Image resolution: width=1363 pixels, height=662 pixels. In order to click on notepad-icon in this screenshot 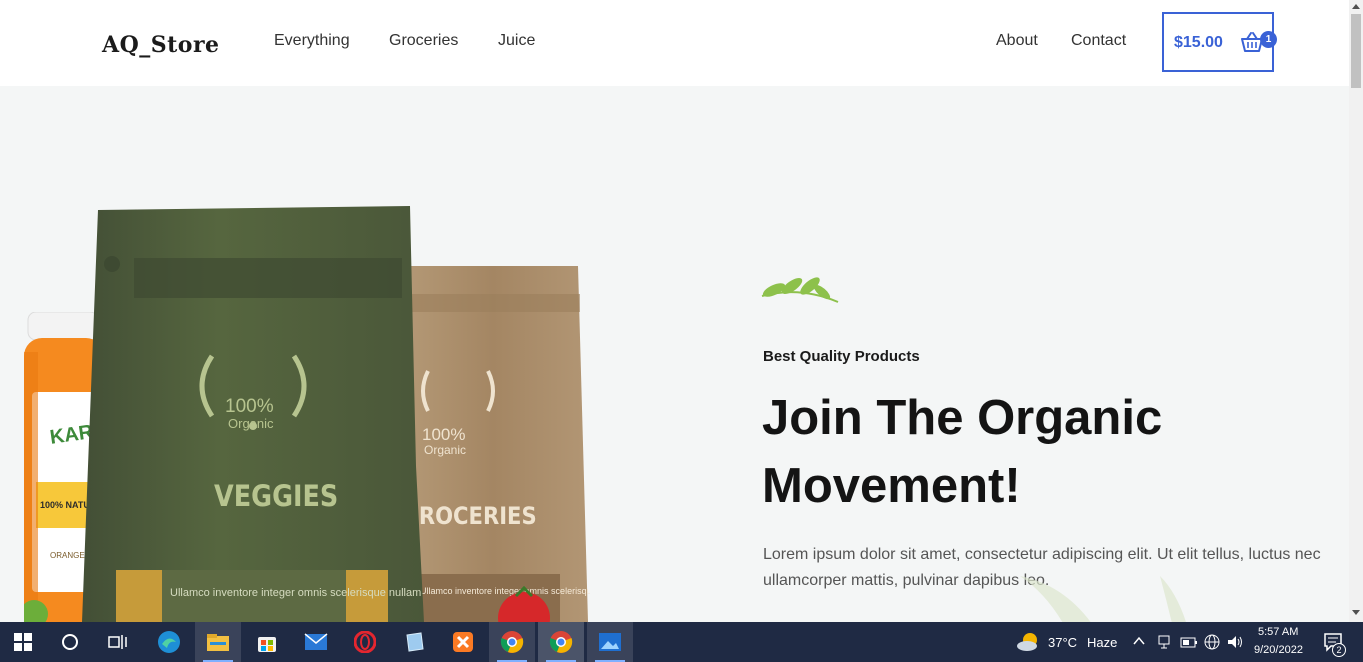, I will do `click(414, 642)`.